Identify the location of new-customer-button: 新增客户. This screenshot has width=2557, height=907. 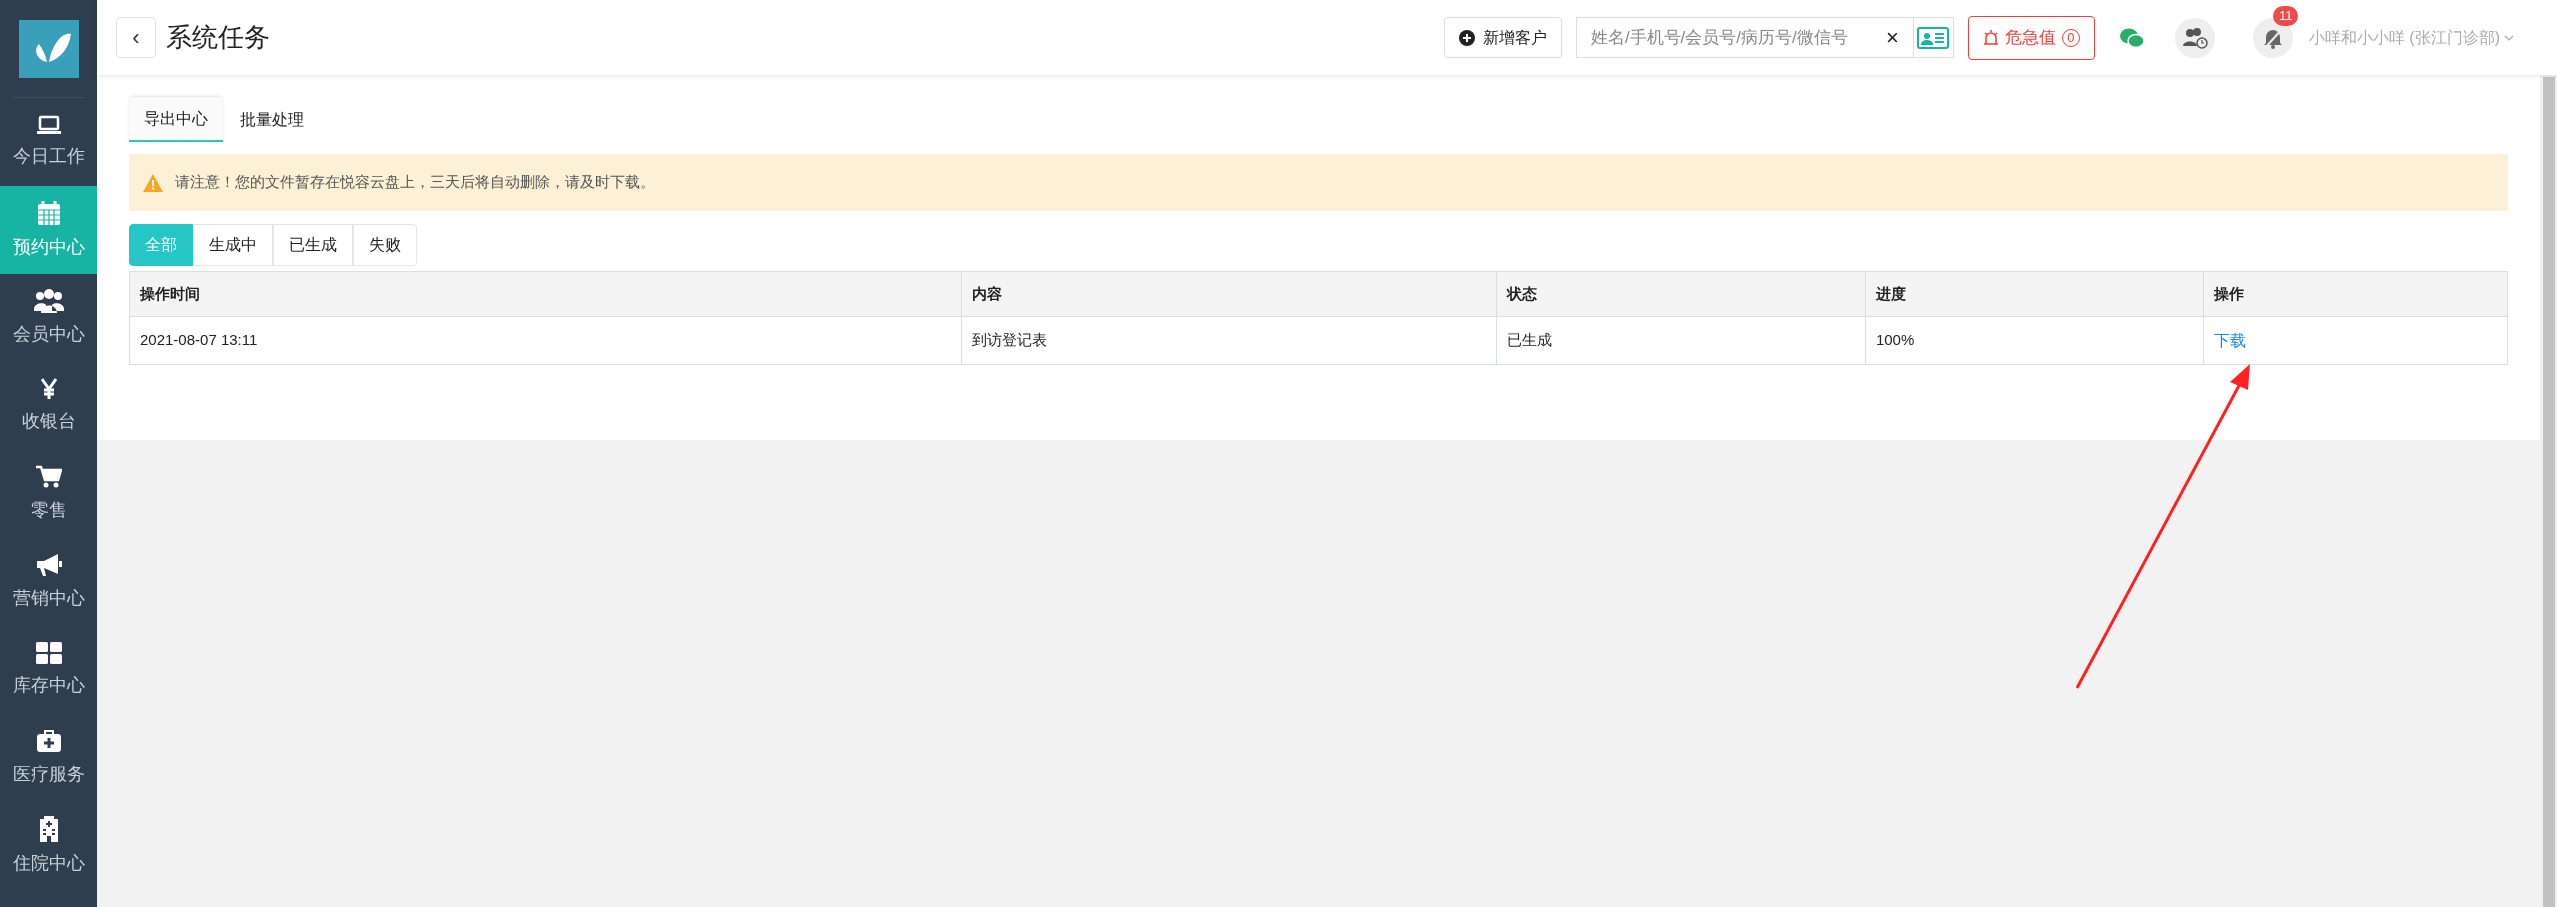
(1502, 37).